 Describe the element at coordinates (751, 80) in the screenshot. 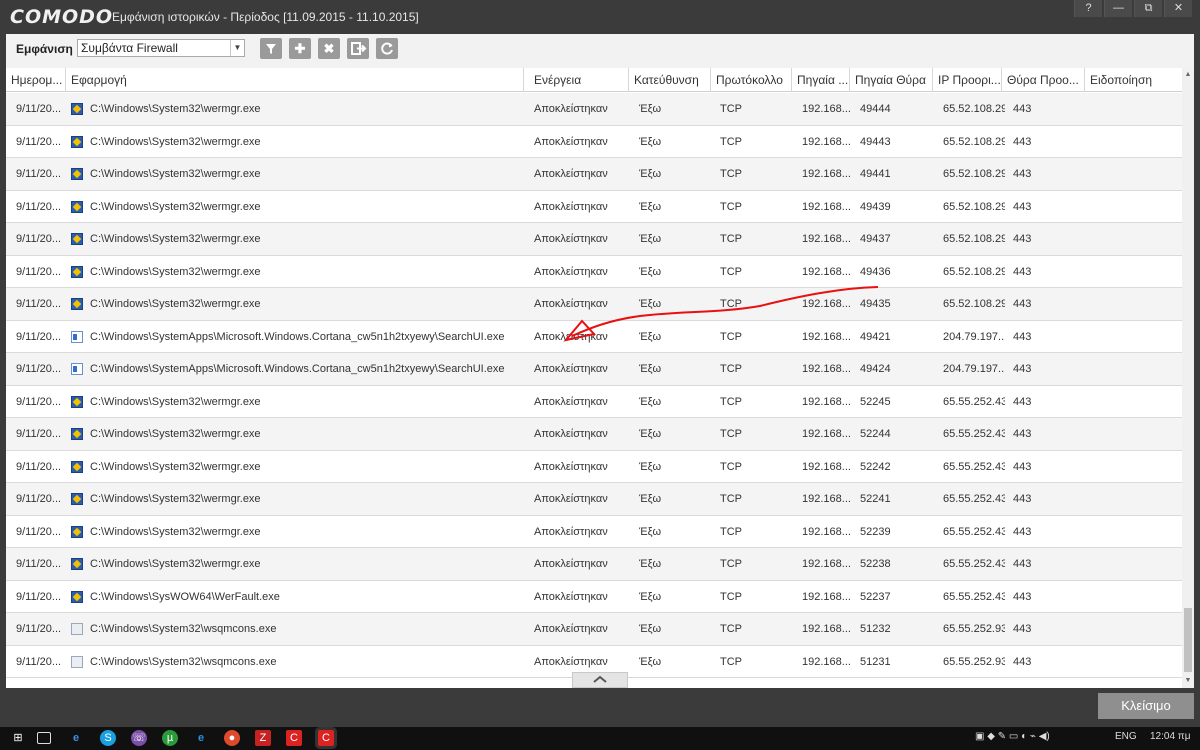

I see `col-protocol: Πρωτόκολλο` at that location.